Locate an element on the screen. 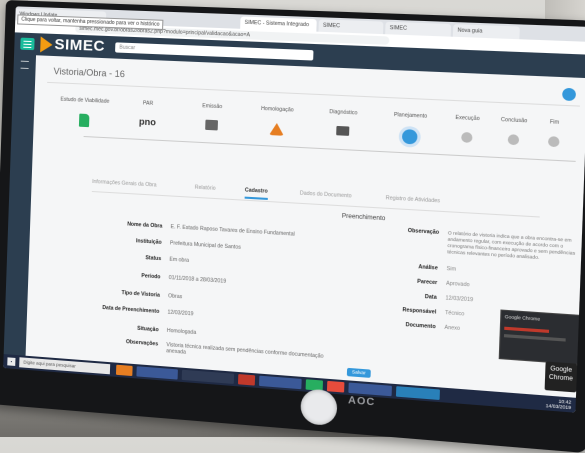 This screenshot has width=585, height=453. printer-icon is located at coordinates (212, 125).